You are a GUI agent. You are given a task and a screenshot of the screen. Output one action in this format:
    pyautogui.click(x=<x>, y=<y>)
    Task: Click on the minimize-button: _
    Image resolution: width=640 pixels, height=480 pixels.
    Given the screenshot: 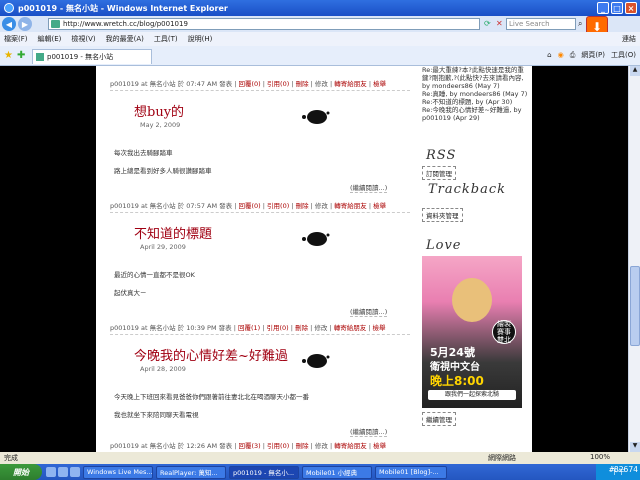 What is the action you would take?
    pyautogui.click(x=603, y=8)
    